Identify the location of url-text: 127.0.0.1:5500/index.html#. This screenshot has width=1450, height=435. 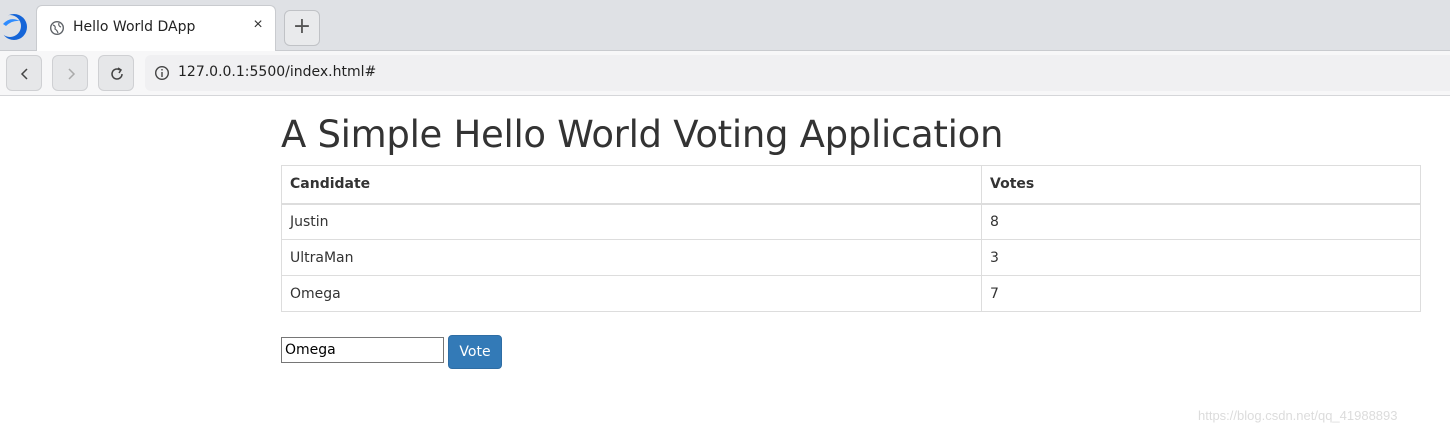
(277, 72).